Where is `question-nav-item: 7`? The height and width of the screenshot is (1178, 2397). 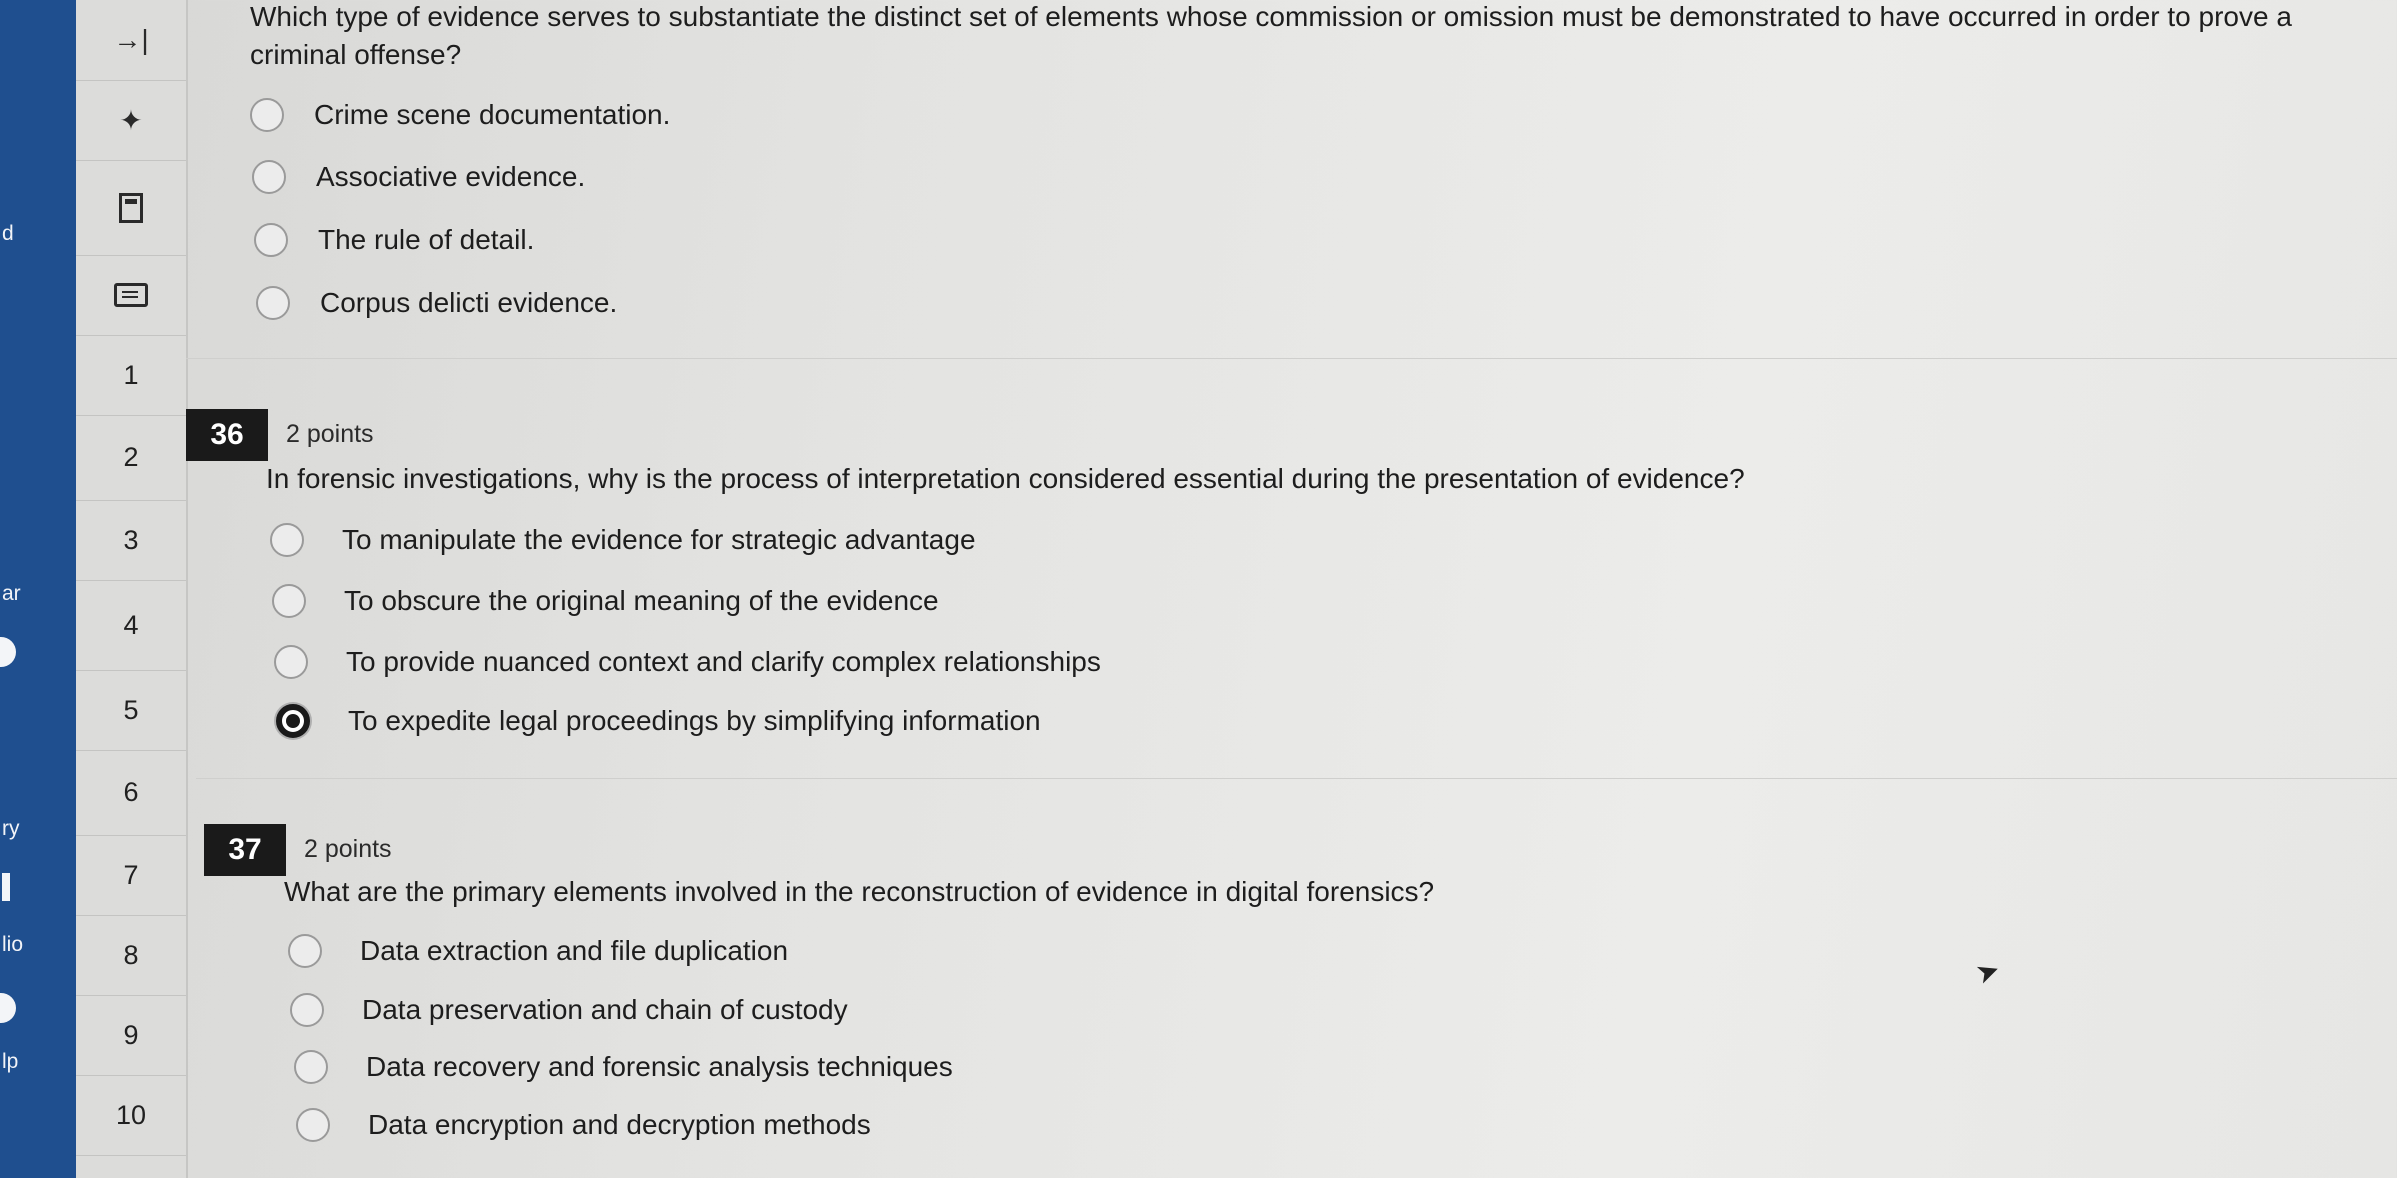 question-nav-item: 7 is located at coordinates (131, 875).